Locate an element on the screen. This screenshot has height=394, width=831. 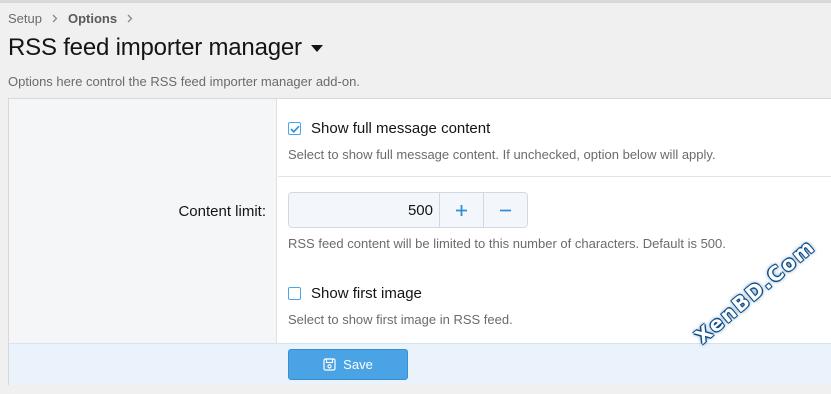
decrement-button is located at coordinates (505, 210).